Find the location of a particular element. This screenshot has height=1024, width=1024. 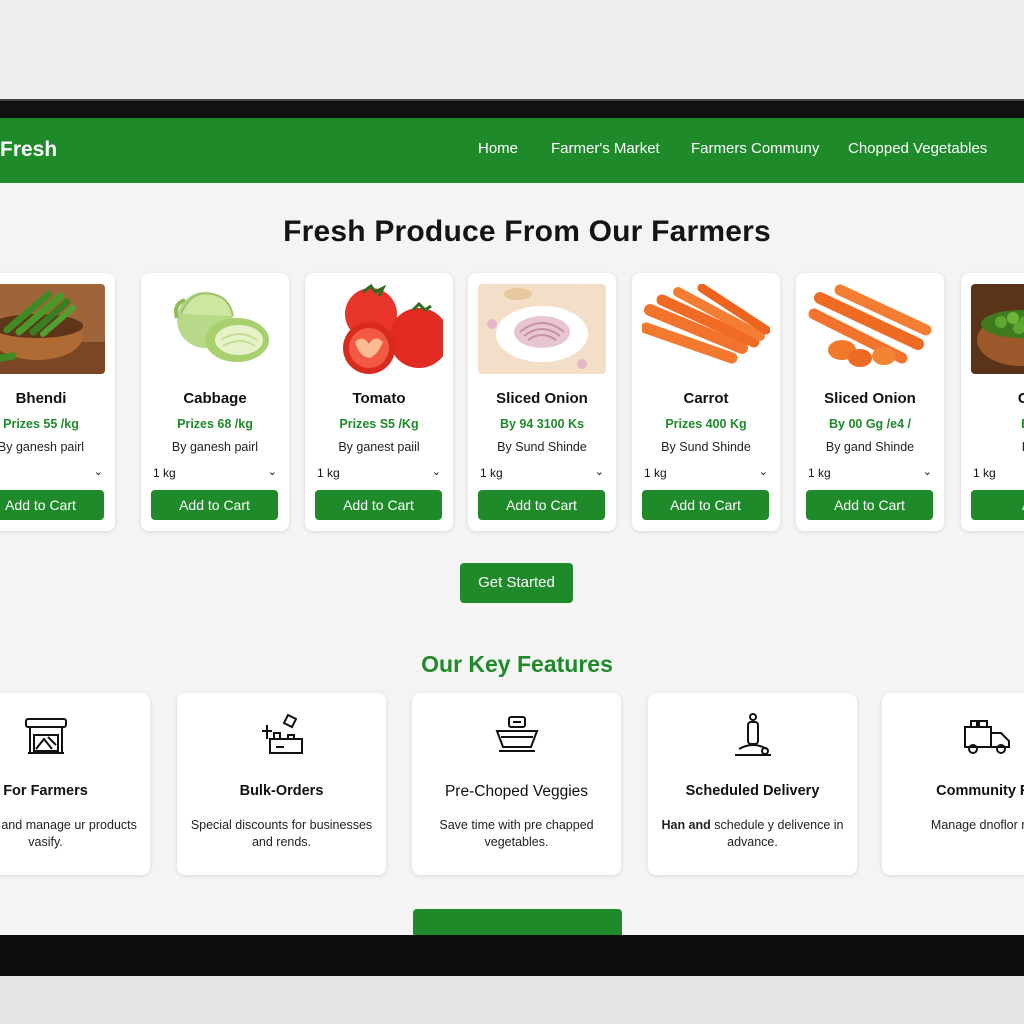

chopping-bowl-icon is located at coordinates (517, 735).